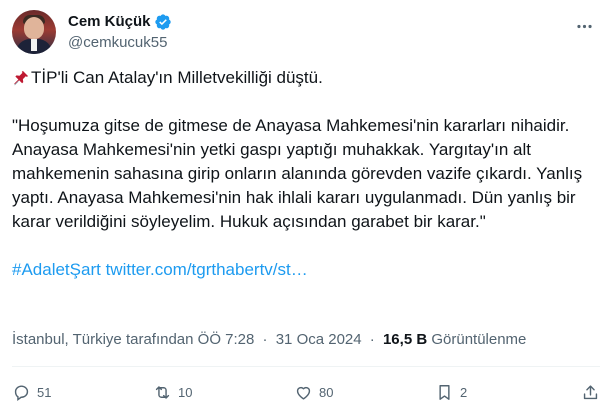 Image resolution: width=614 pixels, height=414 pixels. I want to click on tweet-date: 31 Oca 2024, so click(319, 339).